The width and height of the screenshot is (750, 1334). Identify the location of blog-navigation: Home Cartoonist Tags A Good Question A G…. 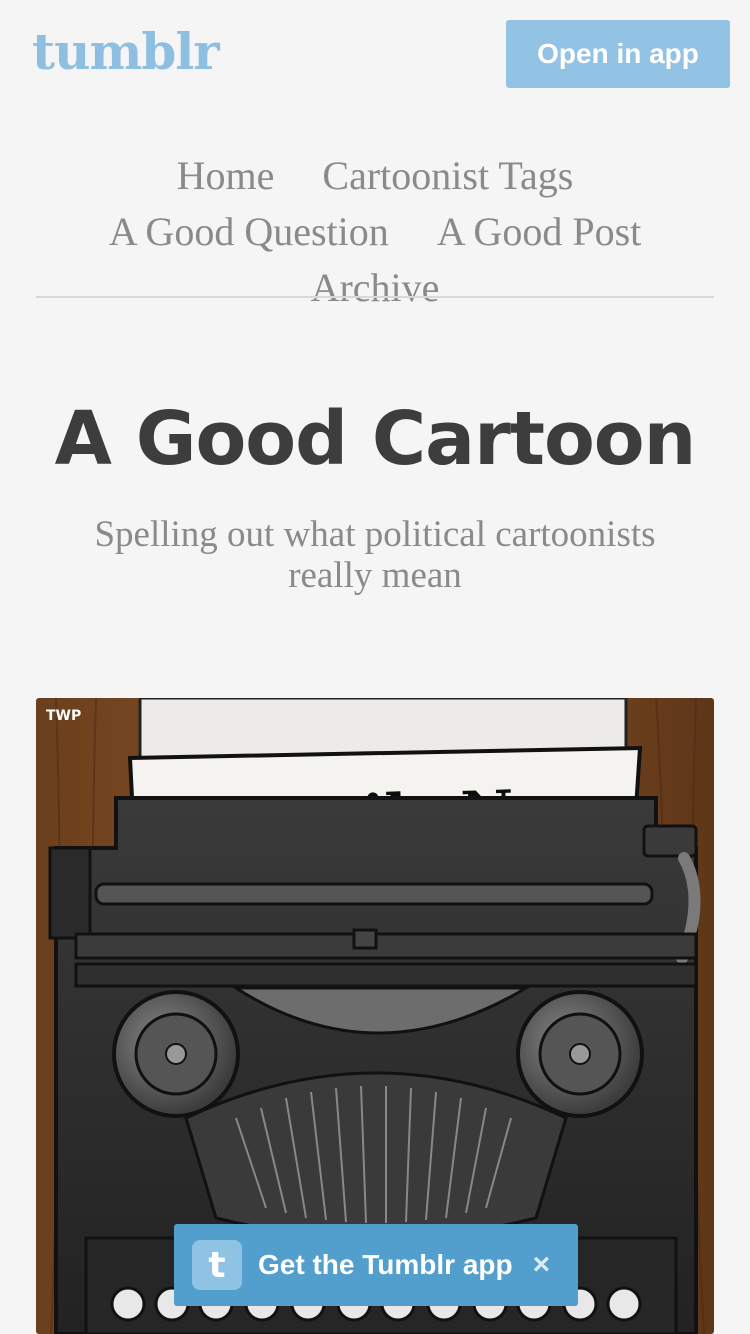
(375, 232).